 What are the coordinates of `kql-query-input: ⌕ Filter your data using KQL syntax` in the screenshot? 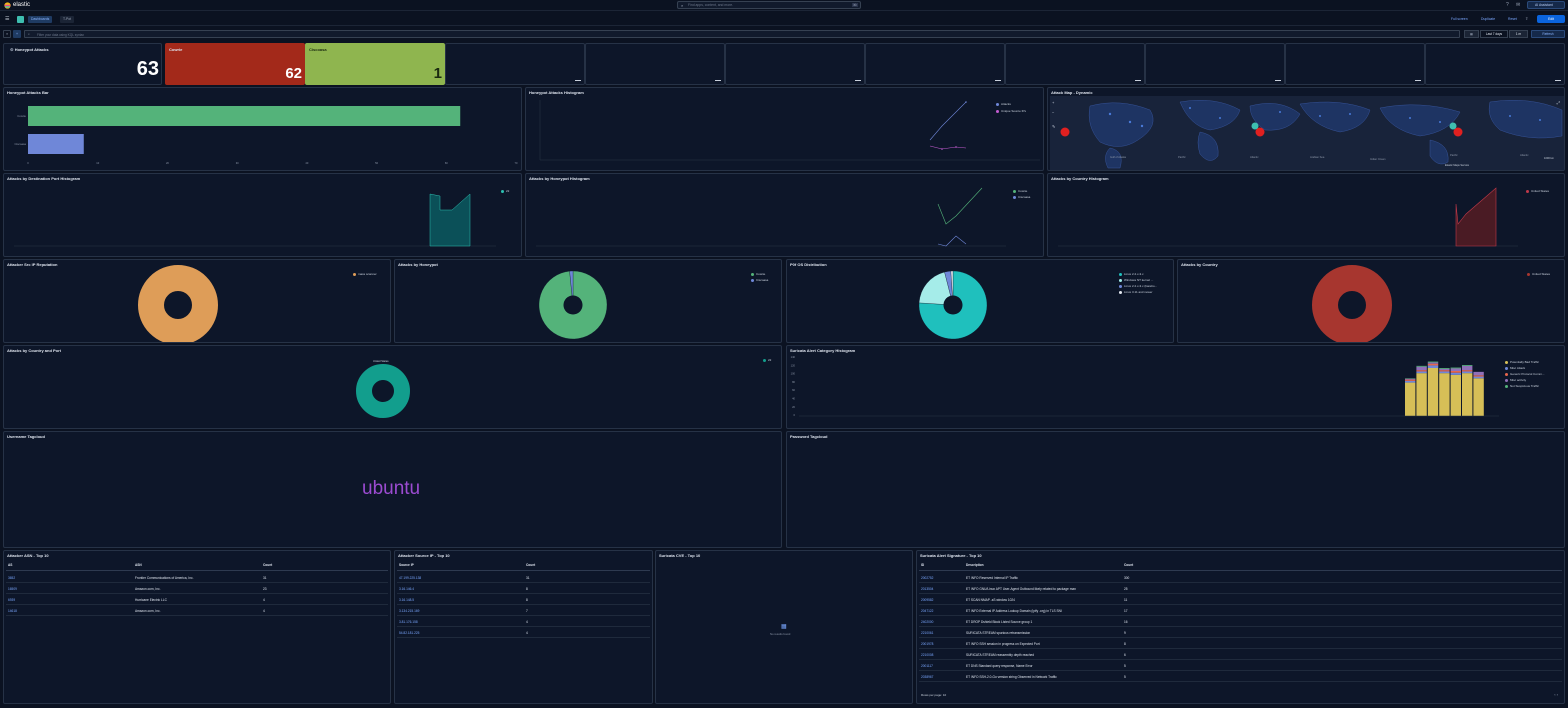 It's located at (742, 34).